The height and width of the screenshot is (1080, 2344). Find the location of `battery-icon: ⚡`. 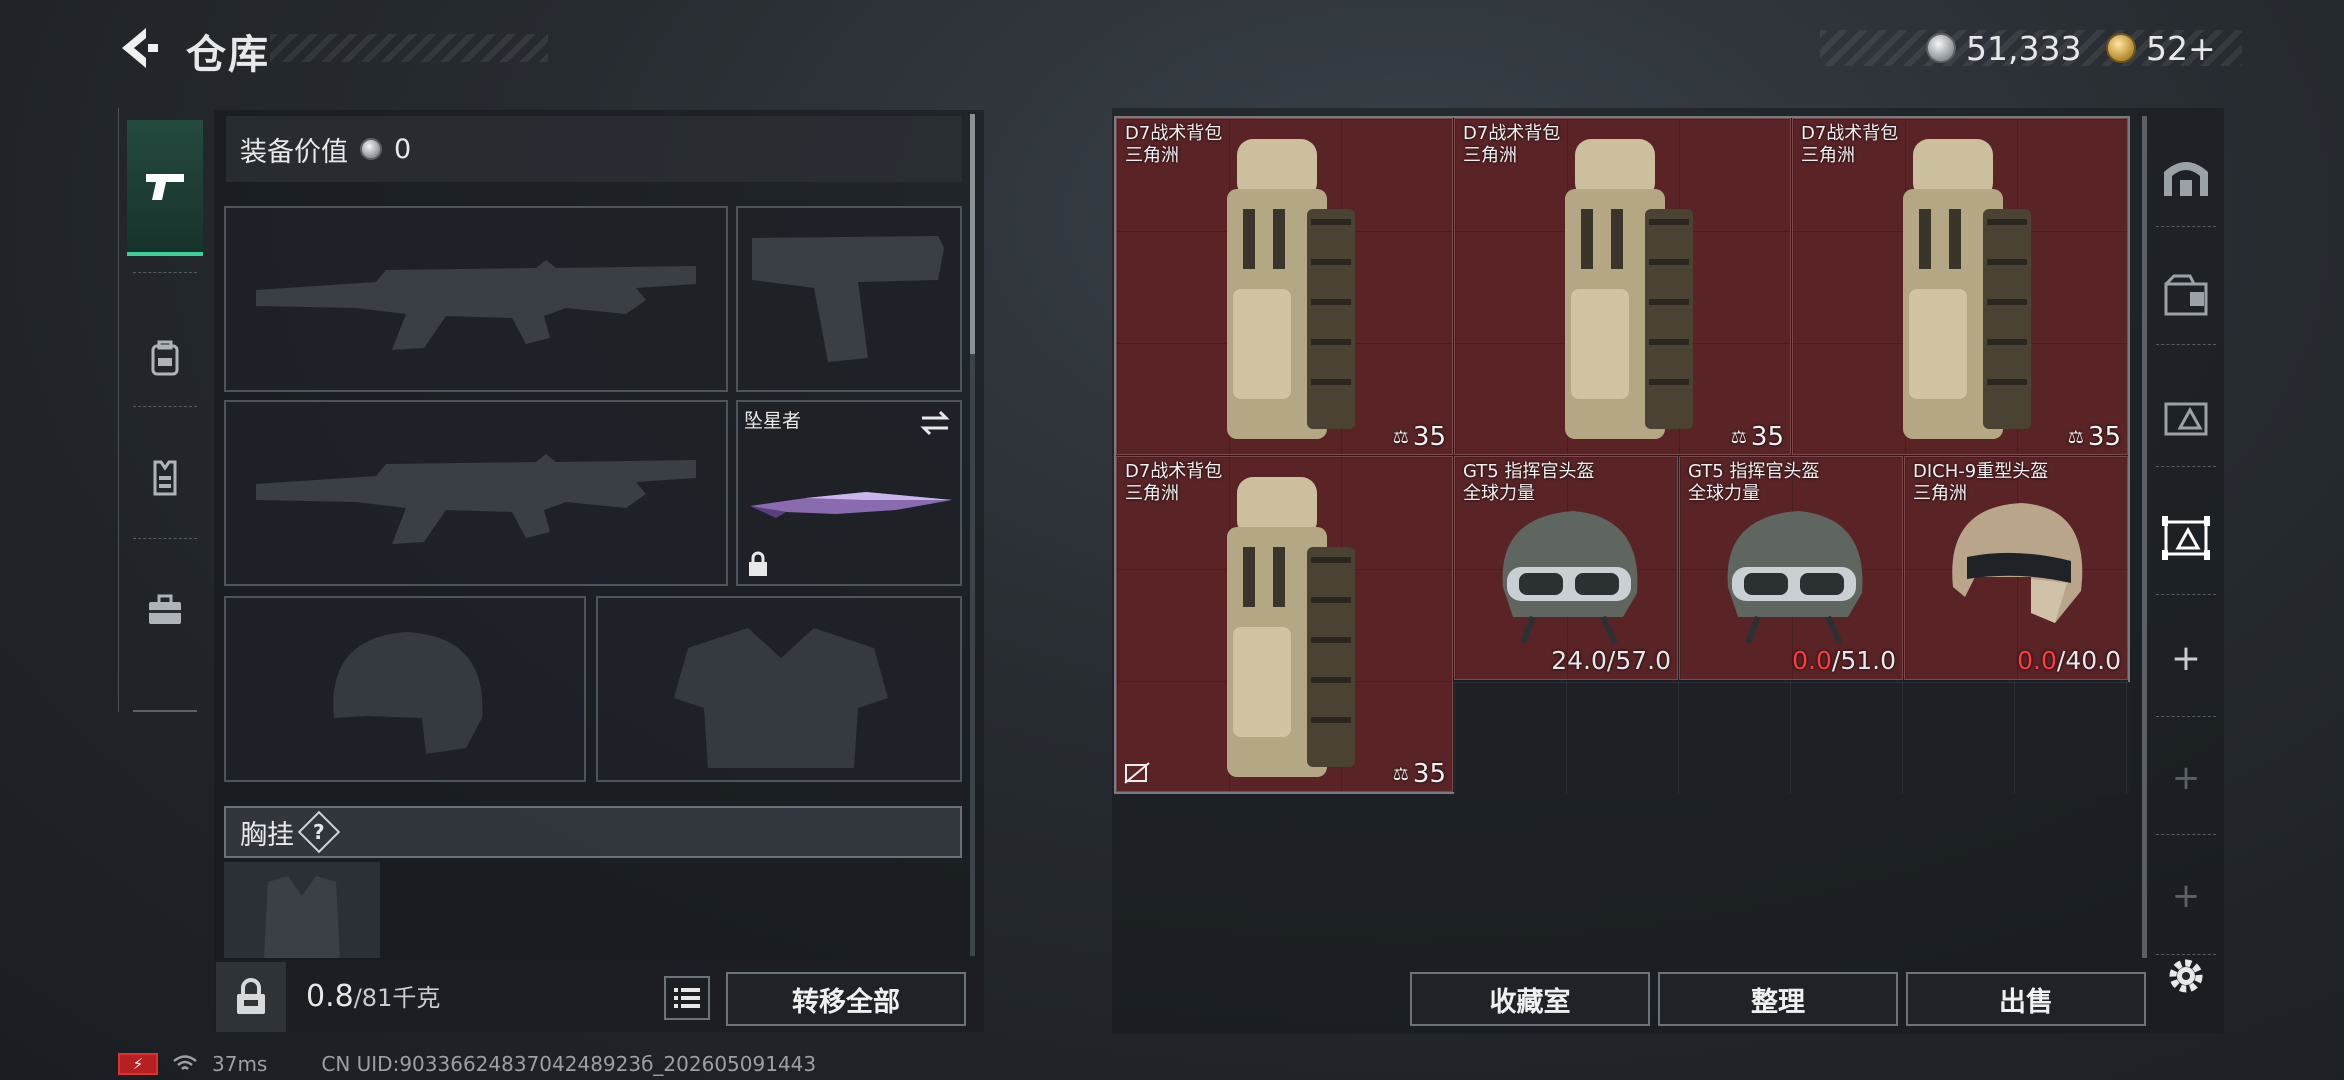

battery-icon: ⚡ is located at coordinates (138, 1064).